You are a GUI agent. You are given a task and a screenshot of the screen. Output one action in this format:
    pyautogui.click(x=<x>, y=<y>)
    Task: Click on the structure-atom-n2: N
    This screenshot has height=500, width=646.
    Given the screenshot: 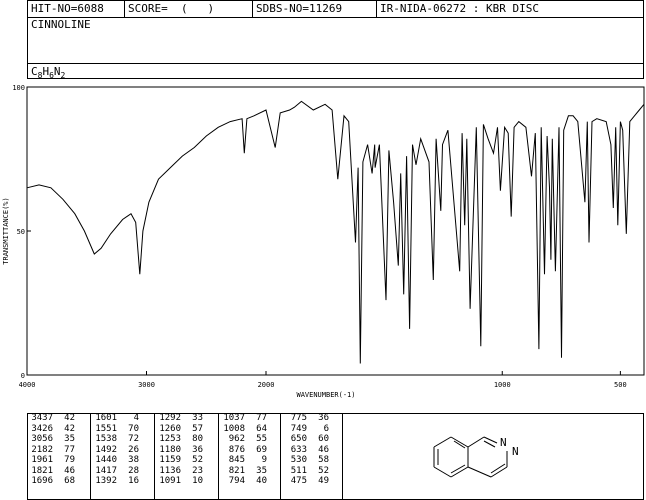 What is the action you would take?
    pyautogui.click(x=515, y=451)
    